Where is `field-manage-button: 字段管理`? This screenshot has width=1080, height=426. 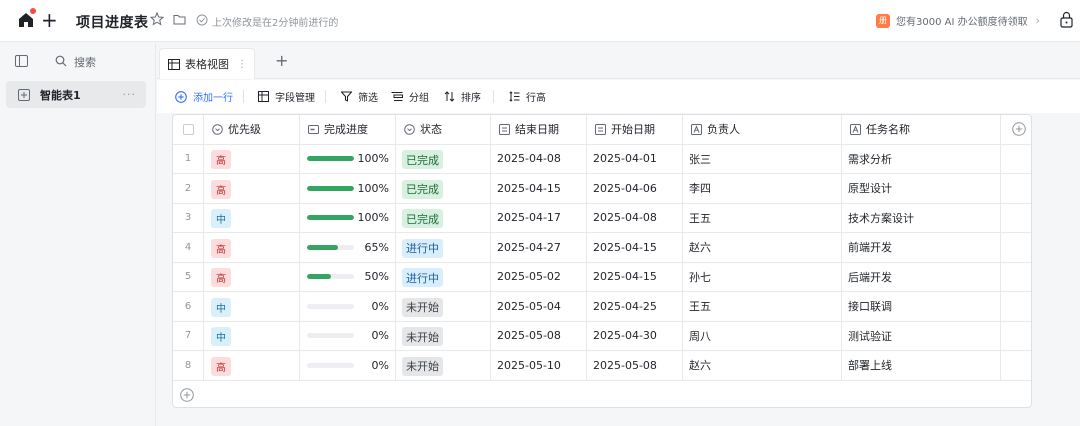
field-manage-button: 字段管理 is located at coordinates (286, 96).